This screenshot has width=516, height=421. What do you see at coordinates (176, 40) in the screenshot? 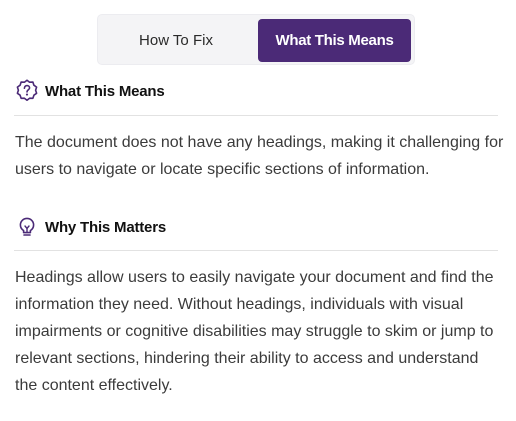
I see `tab-how-to-fix: How To Fix` at bounding box center [176, 40].